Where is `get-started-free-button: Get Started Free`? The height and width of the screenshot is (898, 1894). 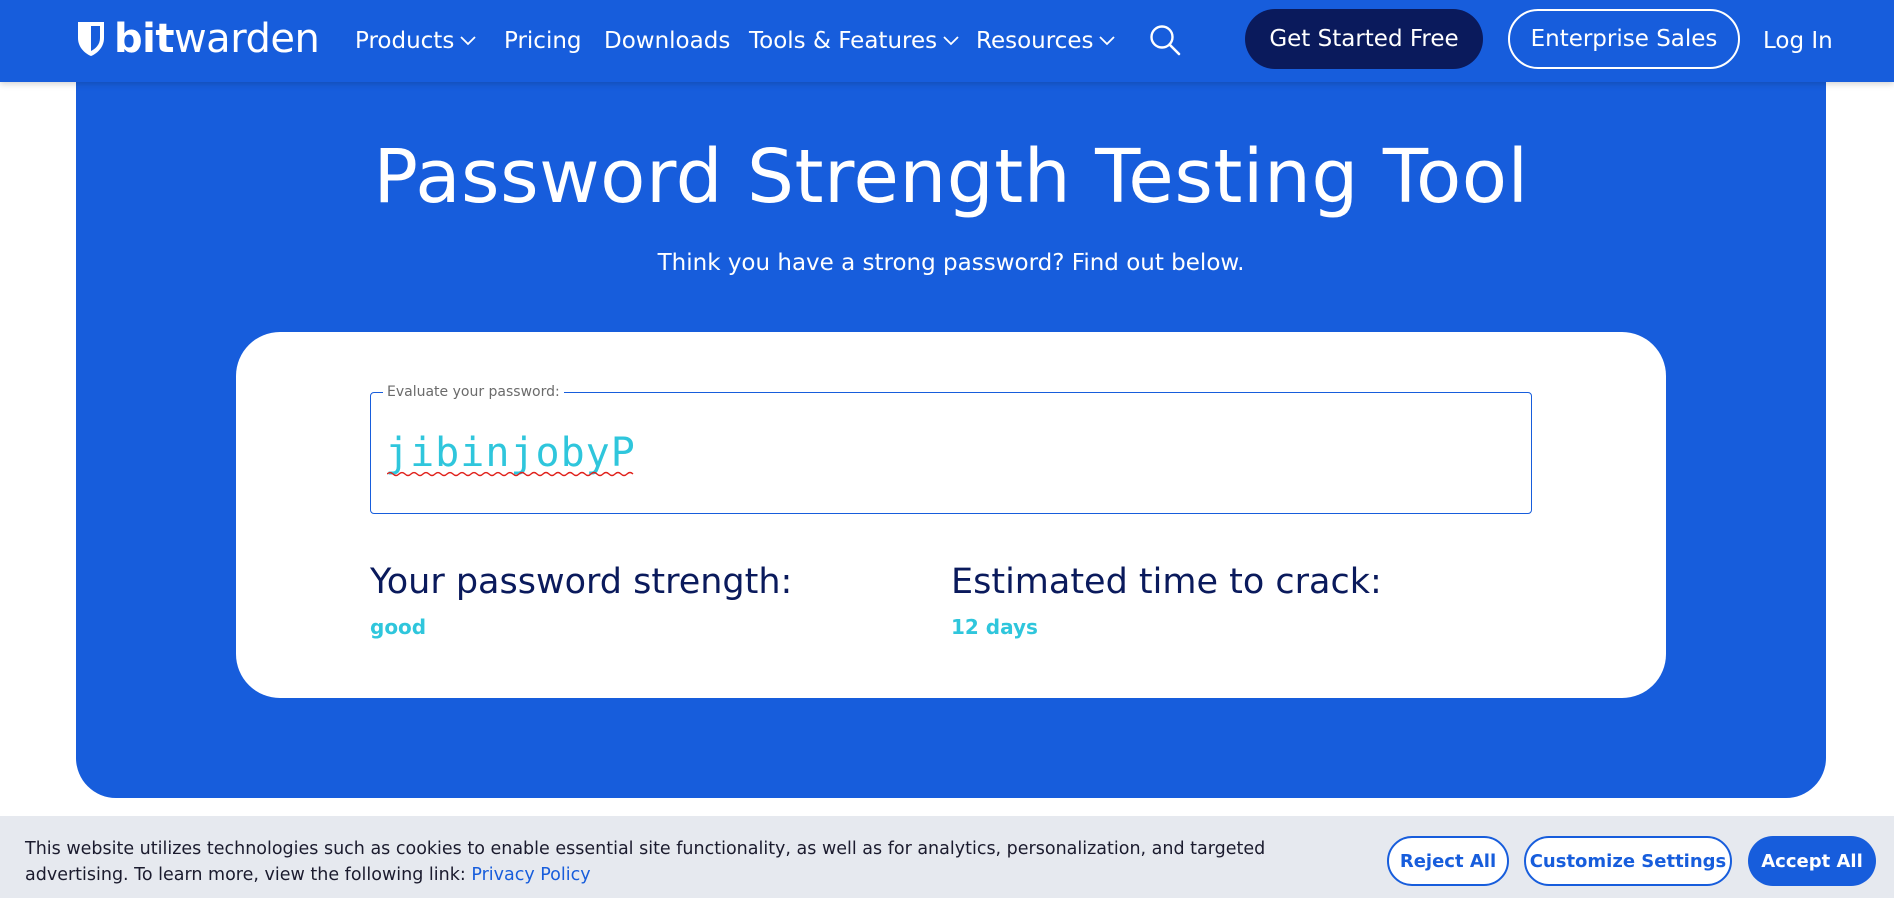 get-started-free-button: Get Started Free is located at coordinates (1364, 39).